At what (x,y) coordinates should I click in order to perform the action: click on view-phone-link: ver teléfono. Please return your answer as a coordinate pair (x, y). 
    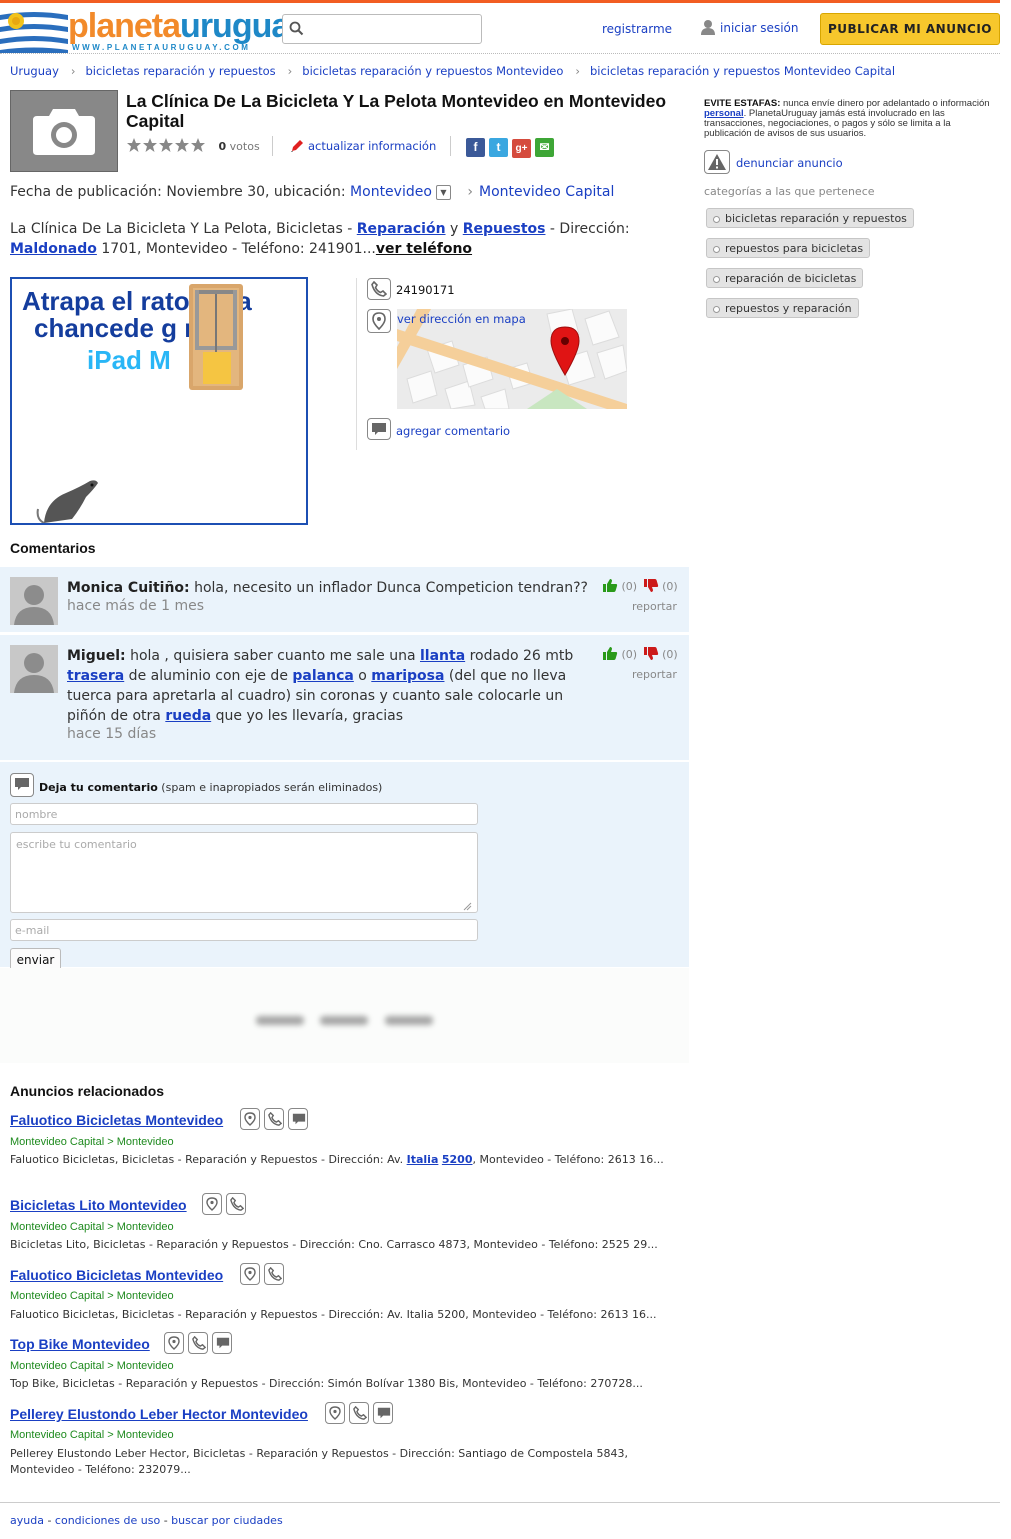
    Looking at the image, I should click on (424, 249).